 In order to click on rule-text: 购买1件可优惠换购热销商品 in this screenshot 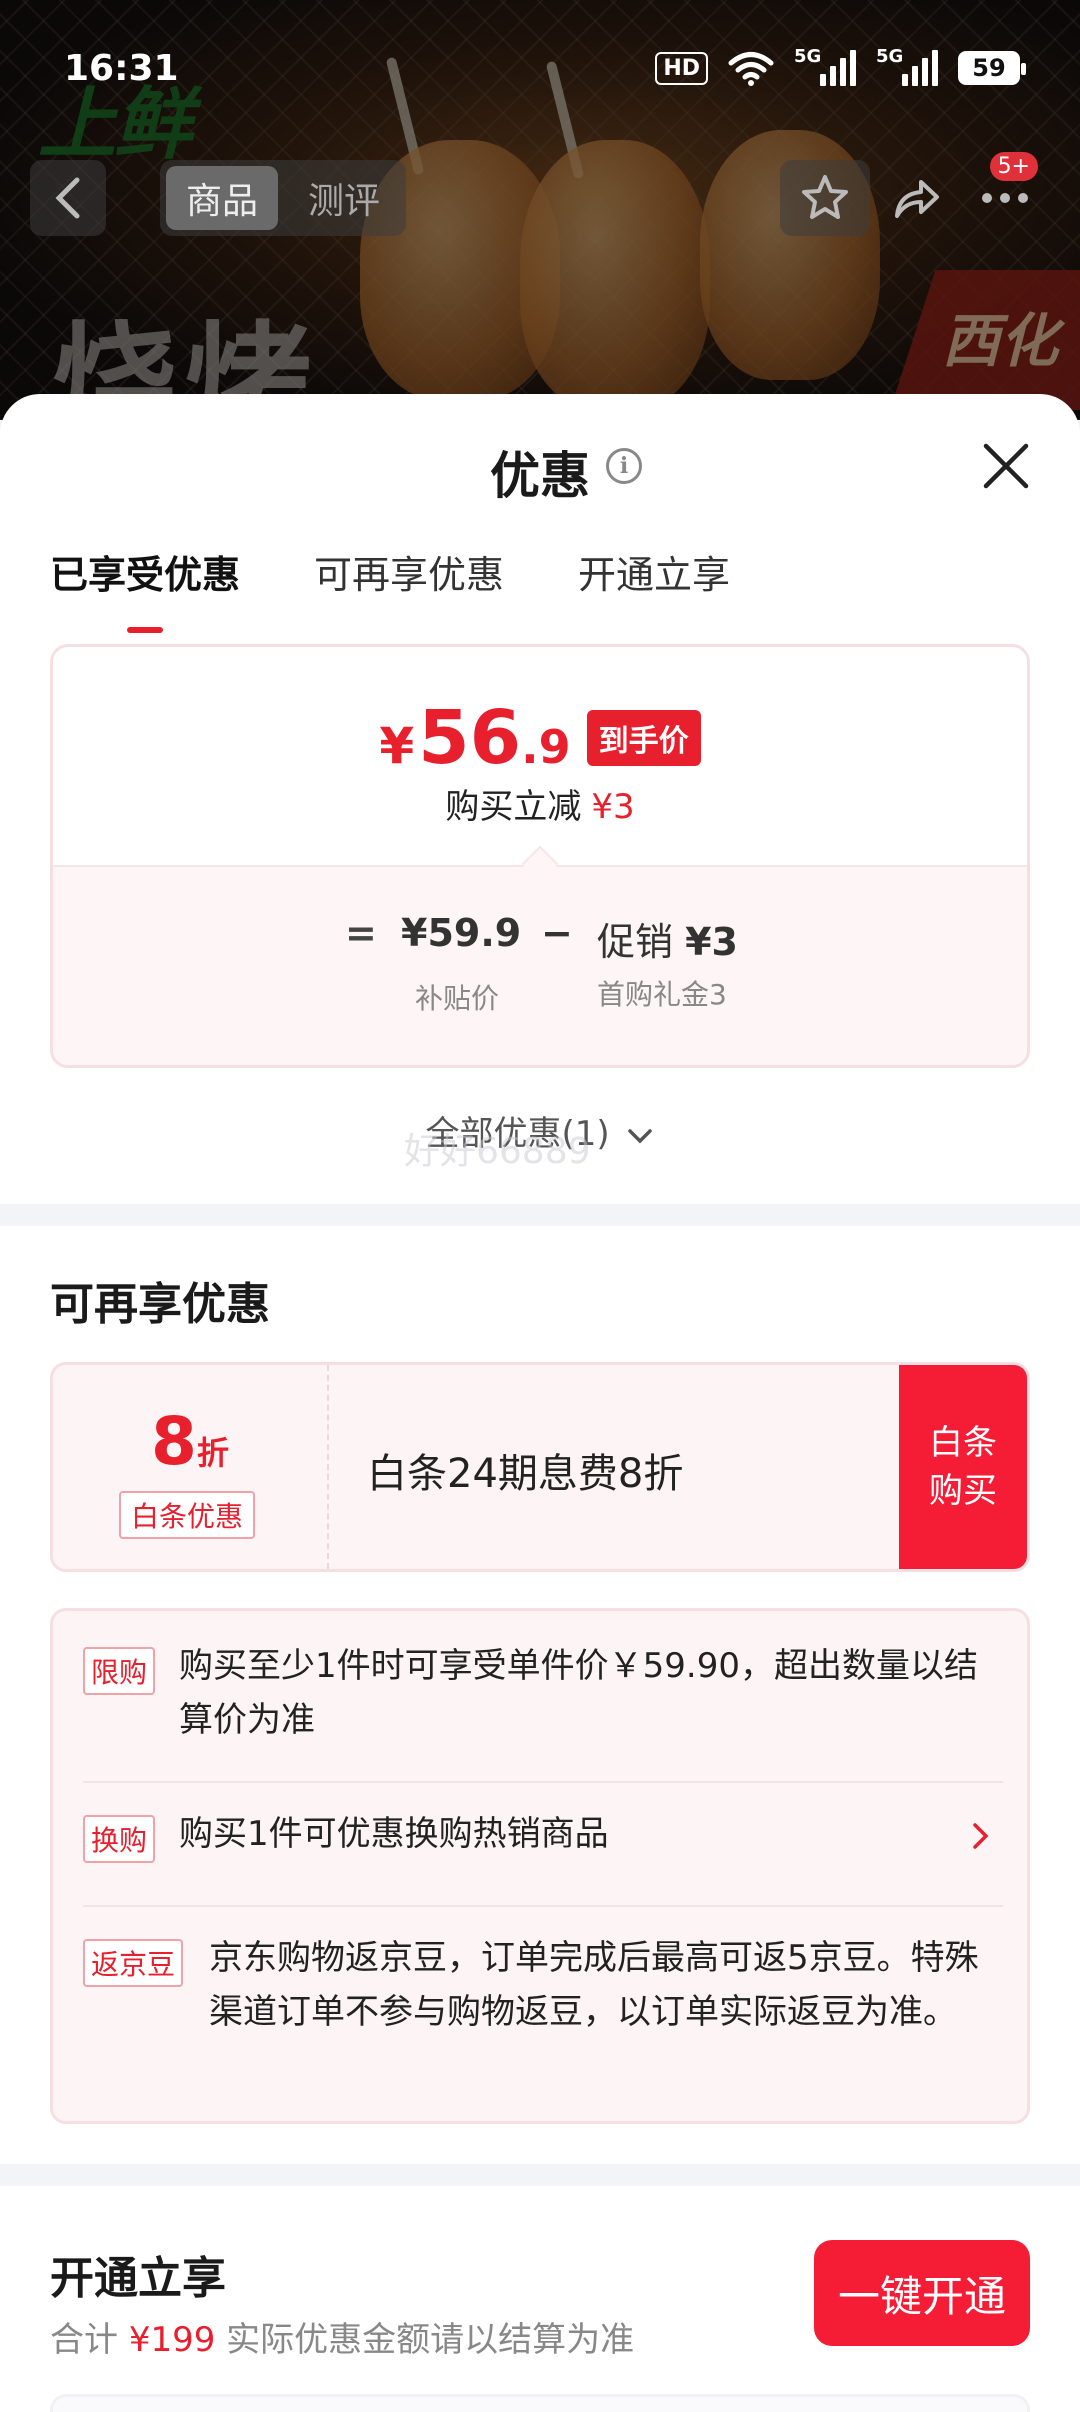, I will do `click(394, 1834)`.